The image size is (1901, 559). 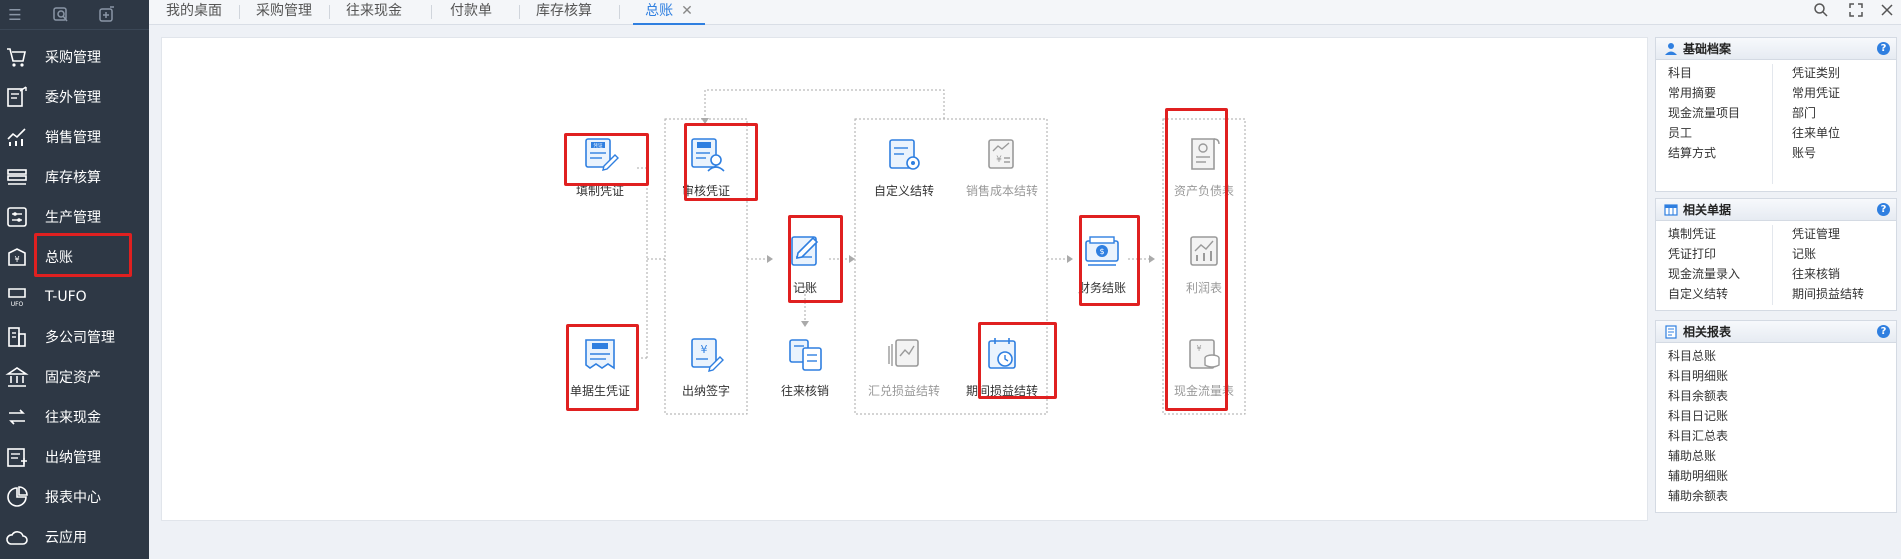 I want to click on building-icon, so click(x=17, y=337).